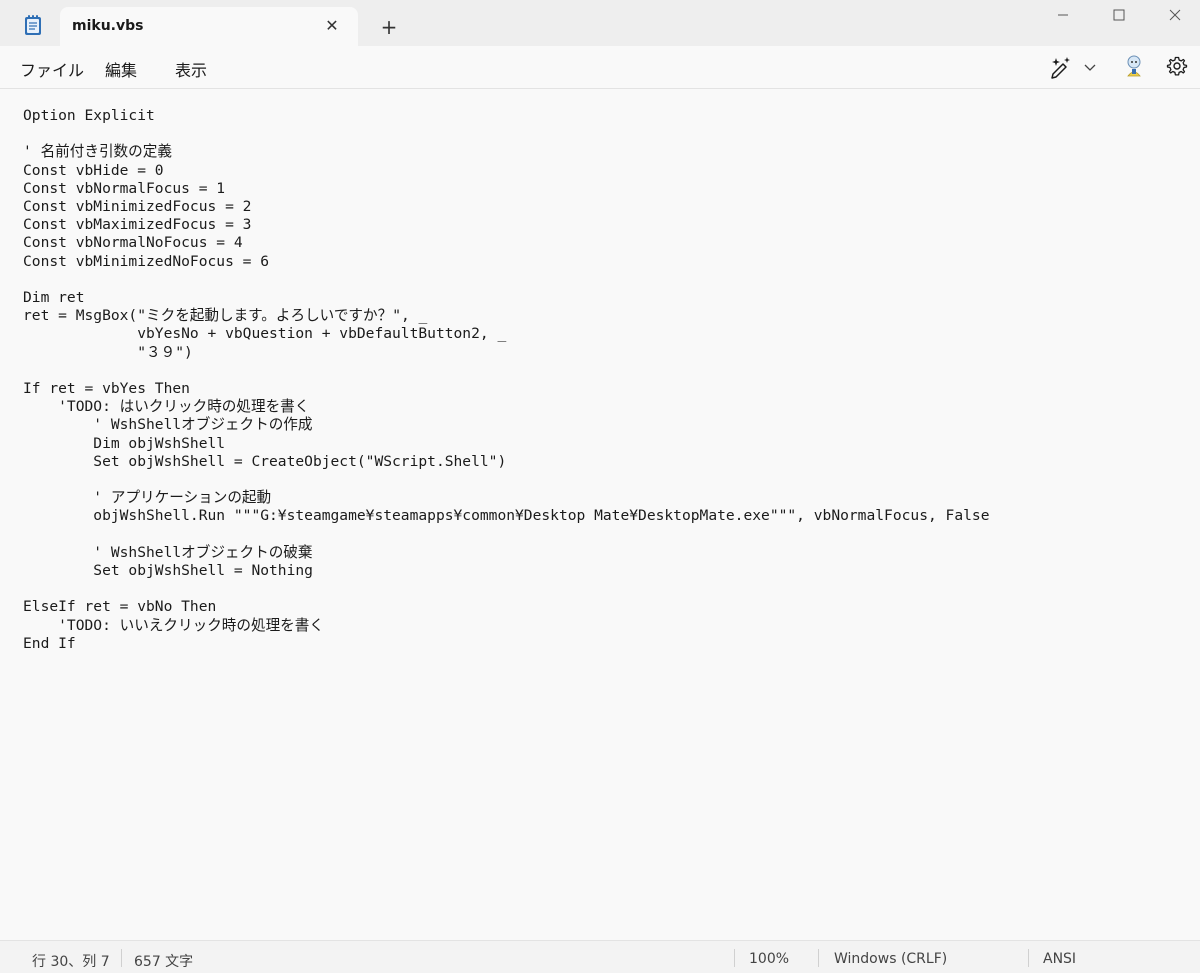 Image resolution: width=1200 pixels, height=973 pixels. I want to click on close-window-button, so click(1175, 15).